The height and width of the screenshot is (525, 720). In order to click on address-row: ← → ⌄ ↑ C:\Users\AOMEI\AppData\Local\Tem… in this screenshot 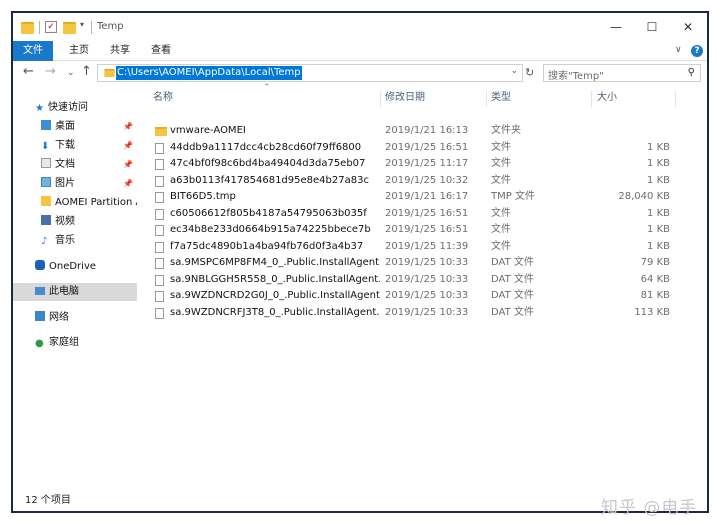, I will do `click(360, 73)`.